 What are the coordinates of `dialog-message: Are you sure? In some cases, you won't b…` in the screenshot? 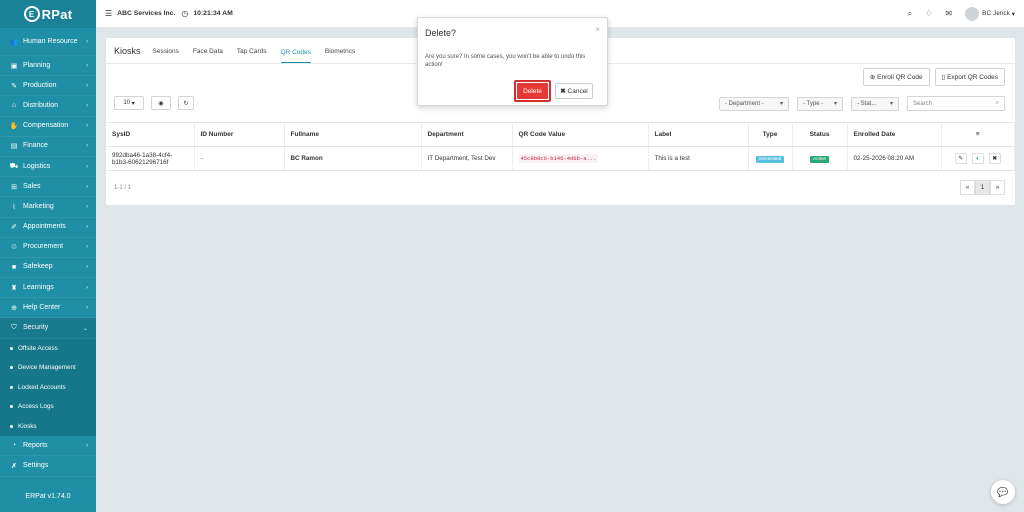 It's located at (505, 61).